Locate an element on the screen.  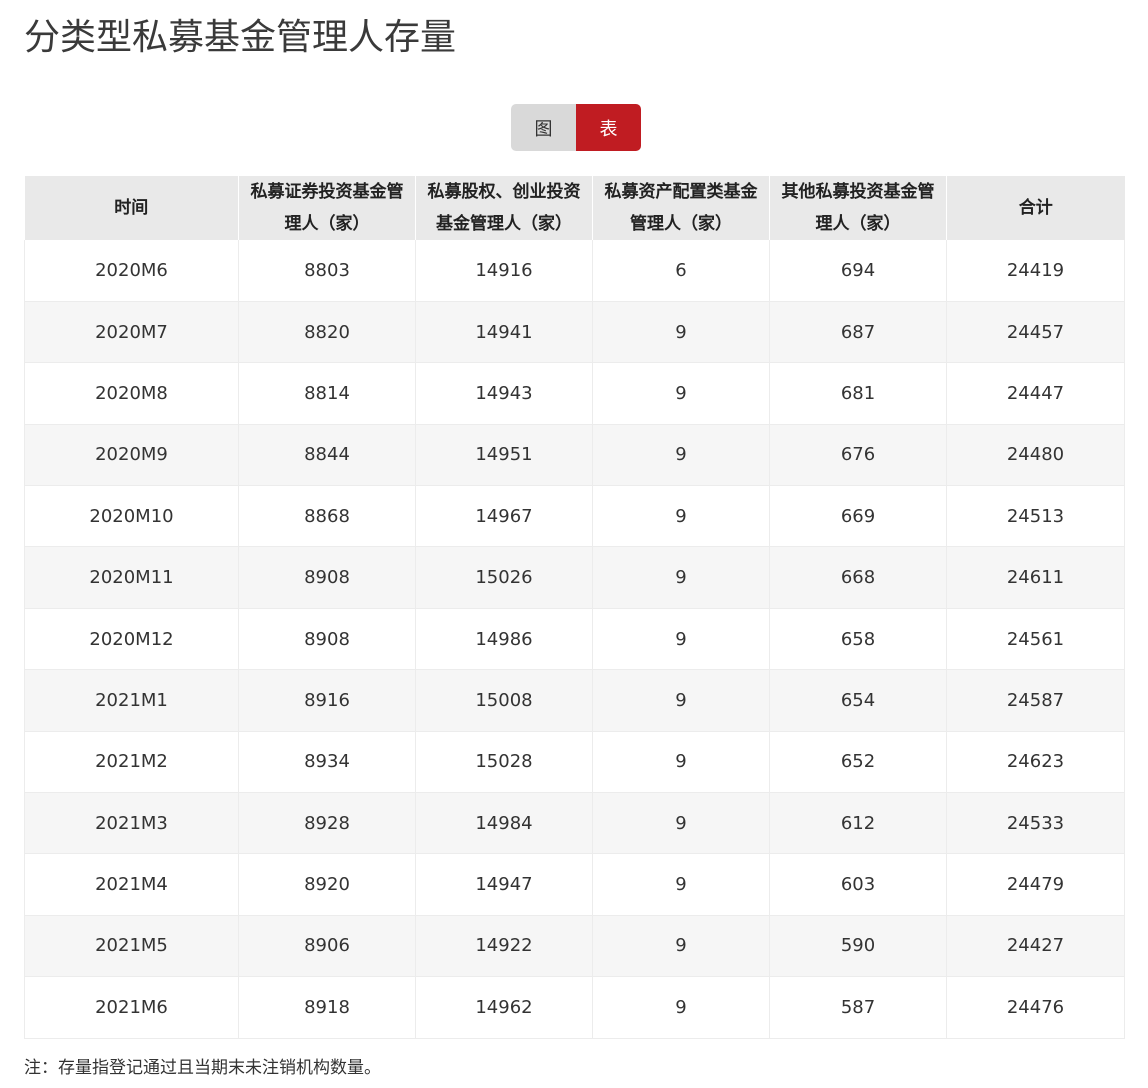
cell-other: 669 is located at coordinates (858, 516).